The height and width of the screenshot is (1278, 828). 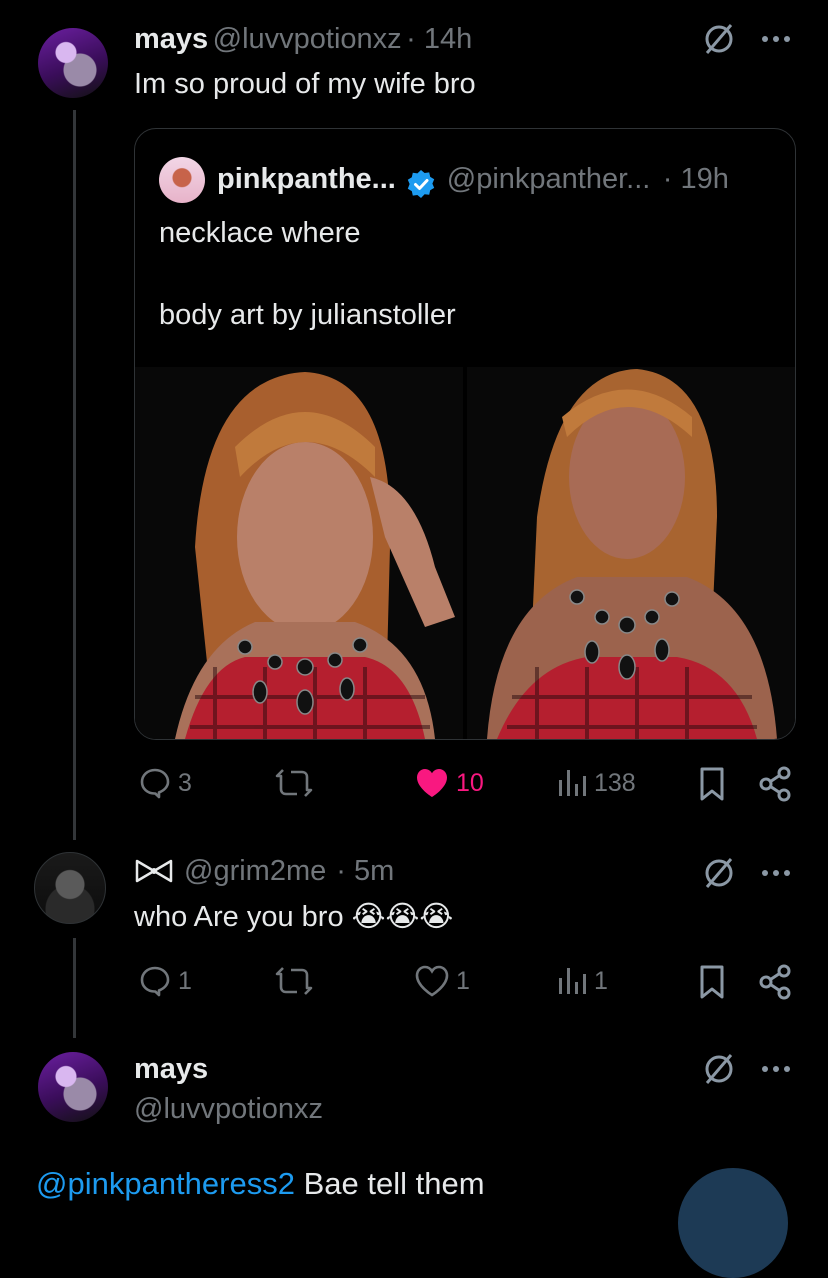 I want to click on quoted-photo-left, so click(x=299, y=553).